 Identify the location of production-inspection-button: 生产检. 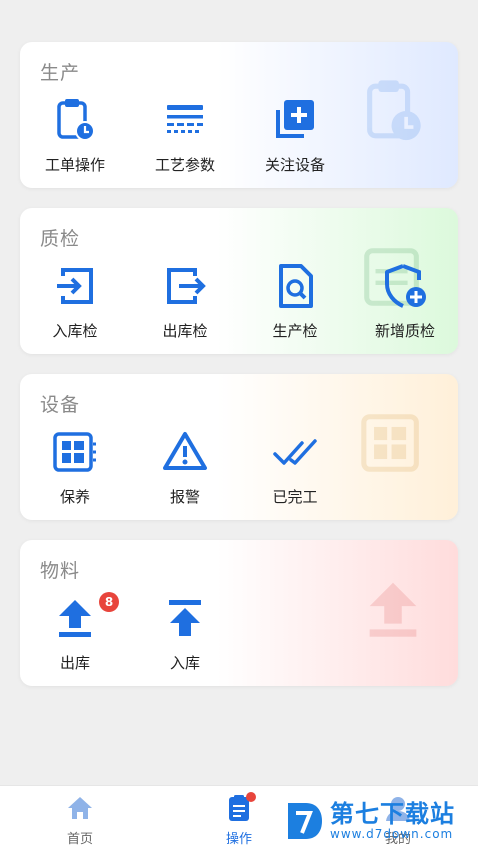
(295, 303).